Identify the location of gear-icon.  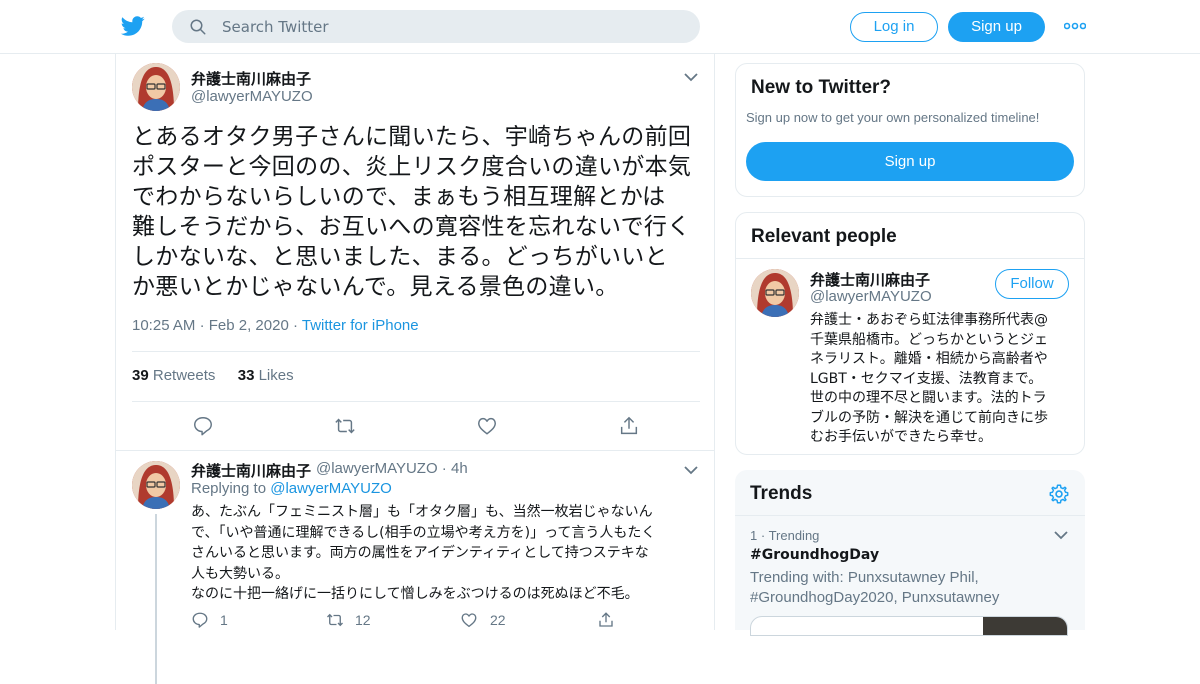
(1059, 494).